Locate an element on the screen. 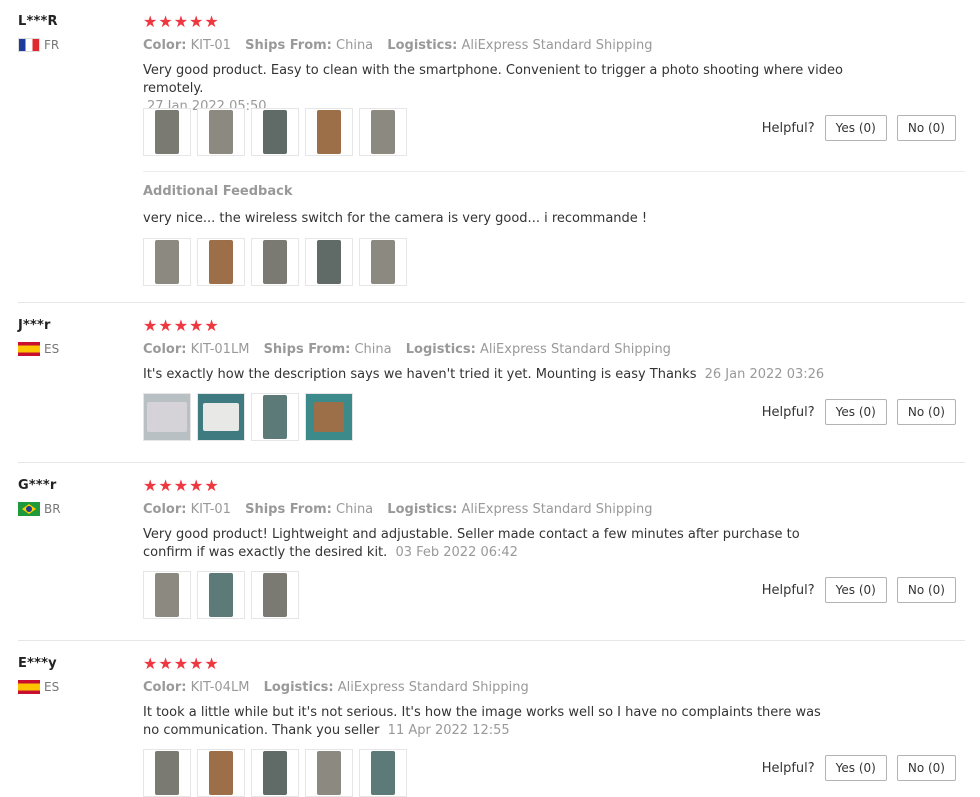 Image resolution: width=980 pixels, height=797 pixels. reviewer-name: E***y is located at coordinates (37, 663).